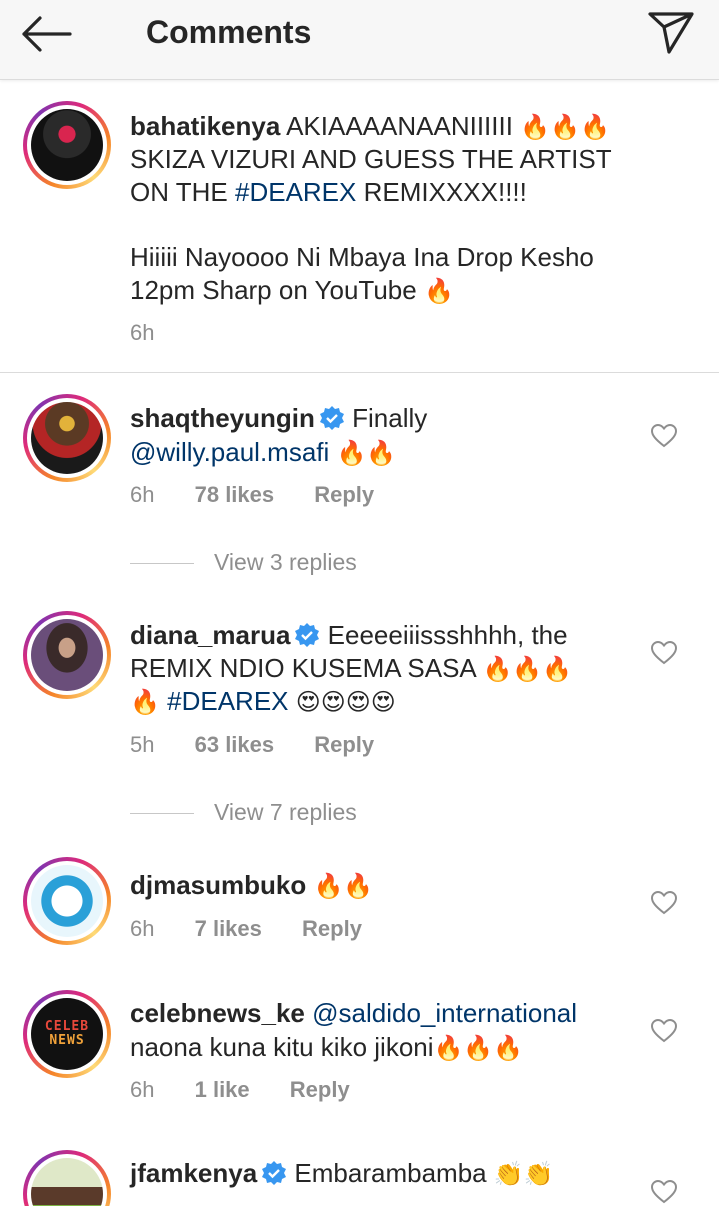 The image size is (719, 1206). I want to click on username-shaqtheyungin: shaqtheyungin, so click(222, 418).